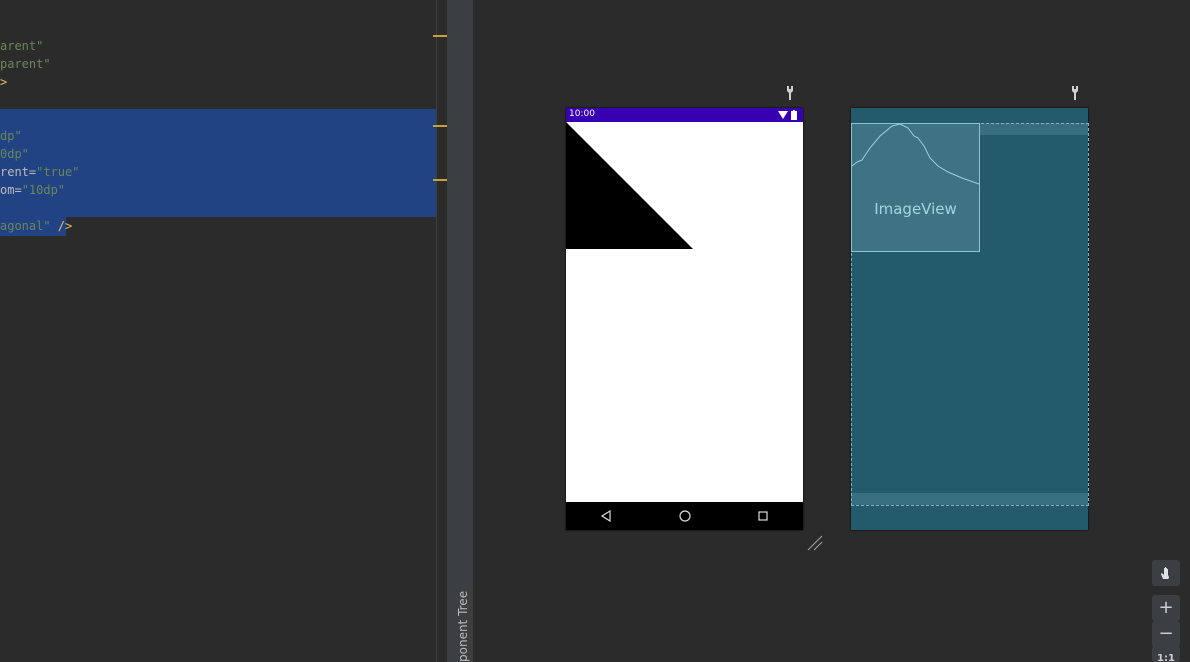 The image size is (1190, 662). I want to click on code-line: agonal" />, so click(36, 226).